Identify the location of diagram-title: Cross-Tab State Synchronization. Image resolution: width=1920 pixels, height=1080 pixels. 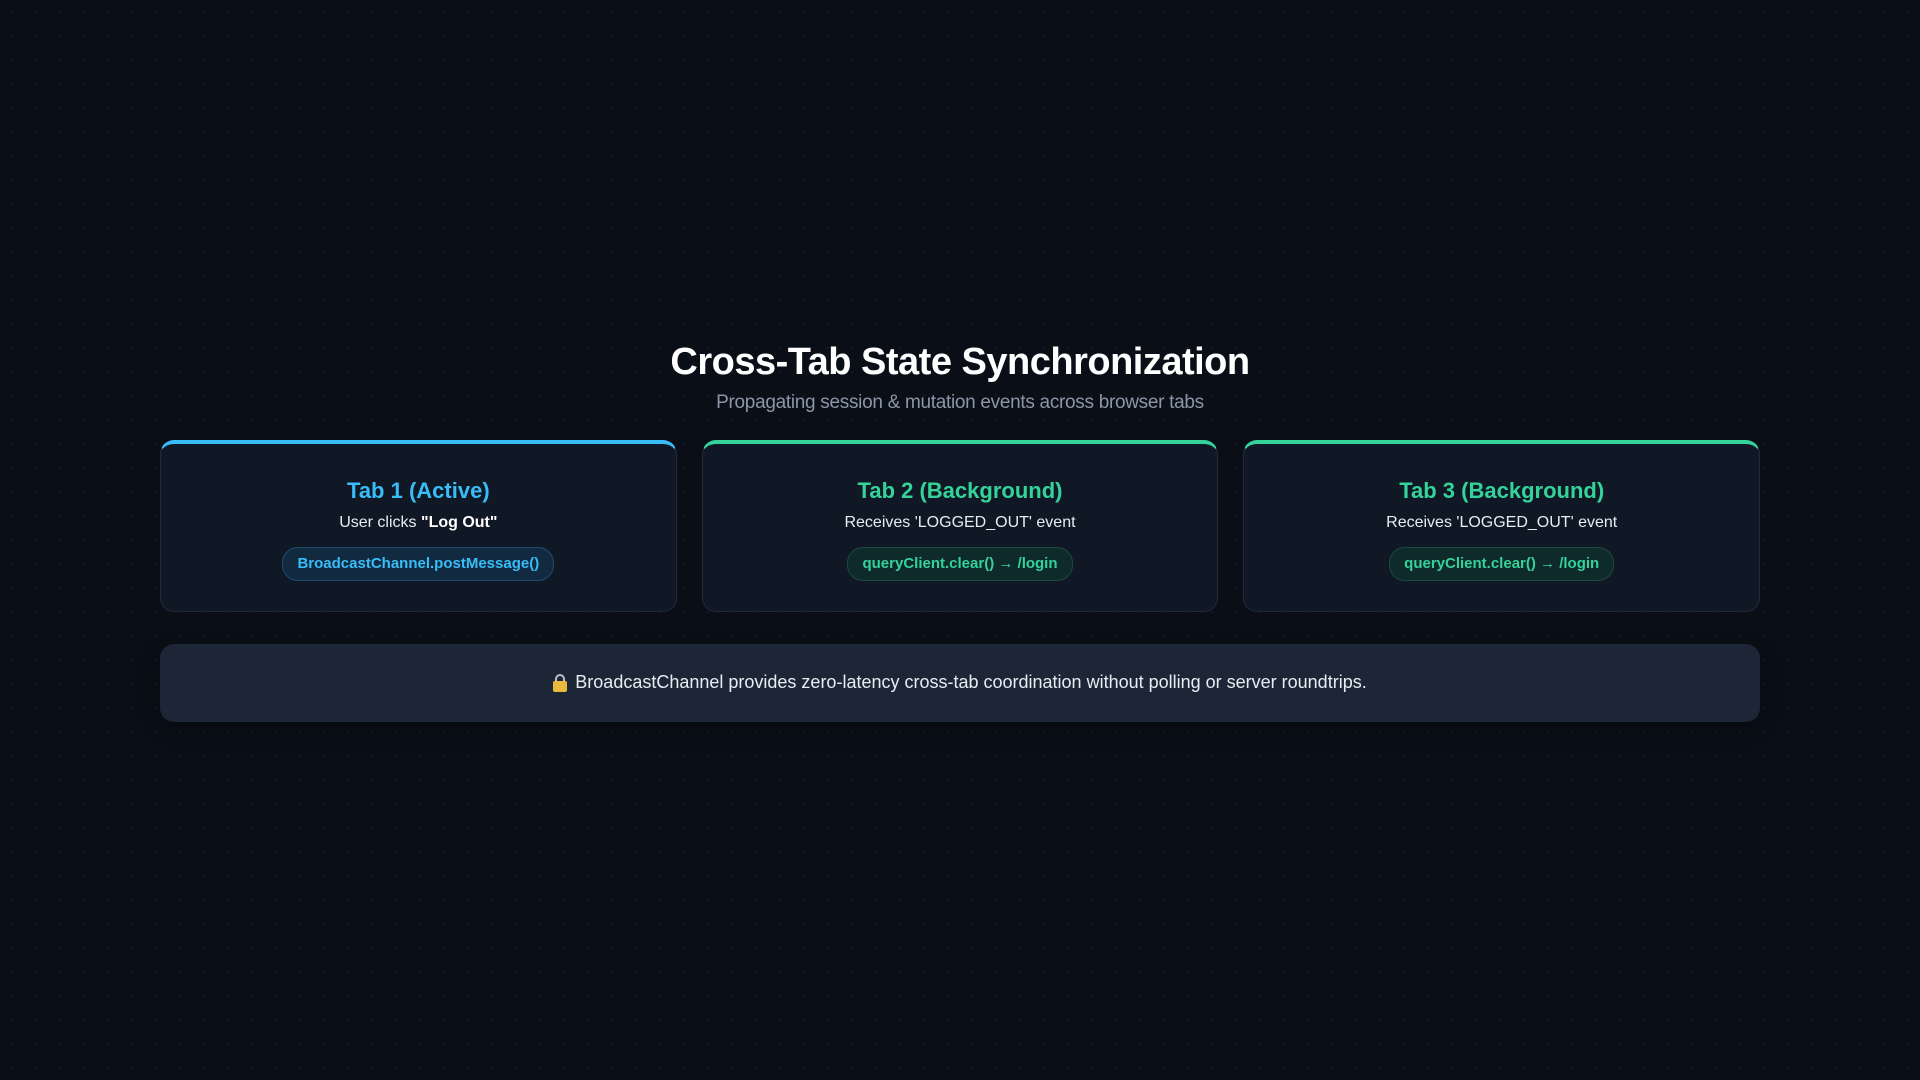
(960, 362).